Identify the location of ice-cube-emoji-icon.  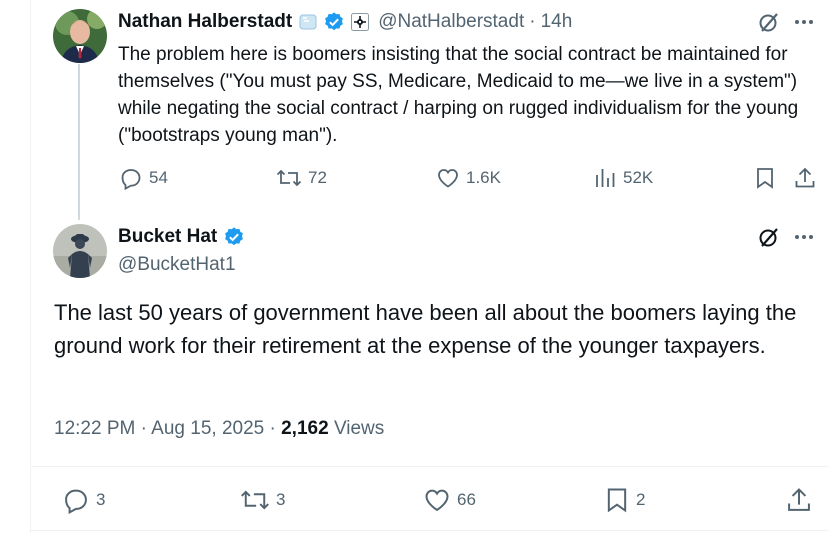
(308, 22).